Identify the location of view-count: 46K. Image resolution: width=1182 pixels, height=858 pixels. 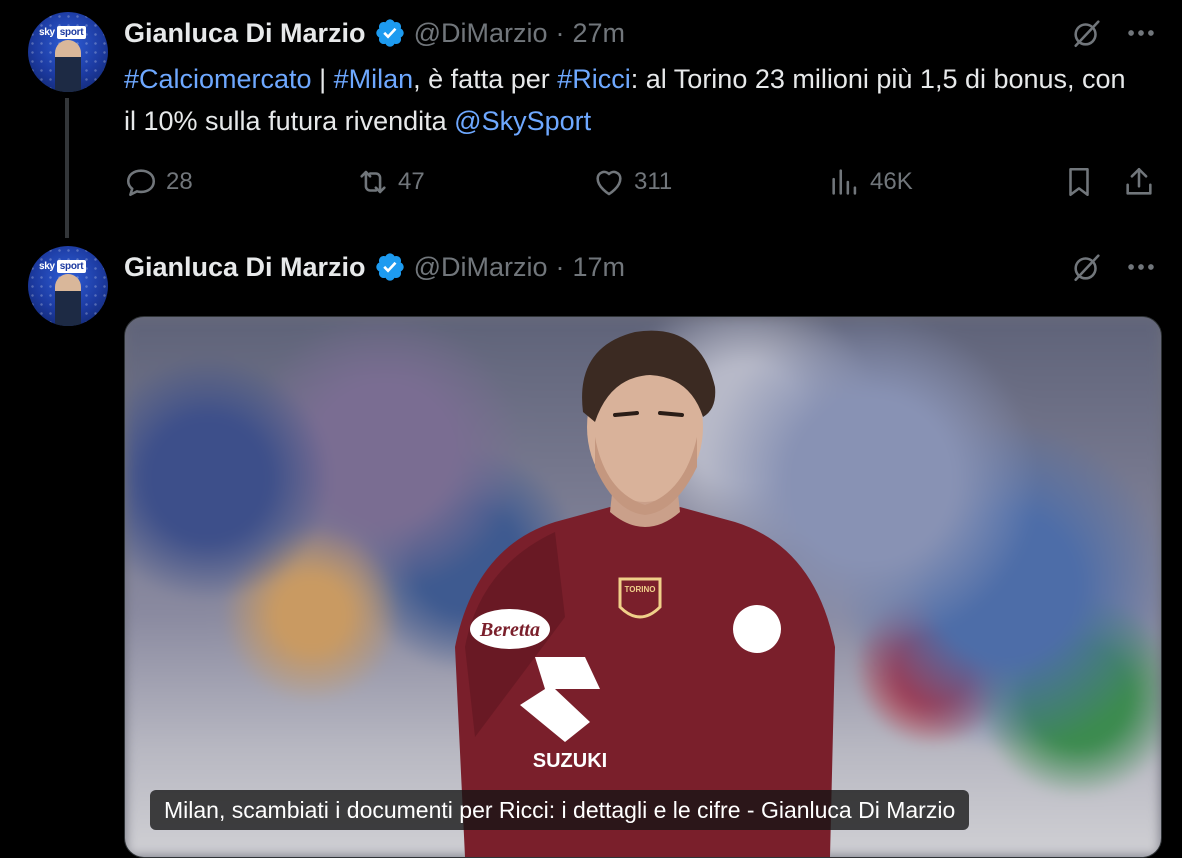
(891, 181).